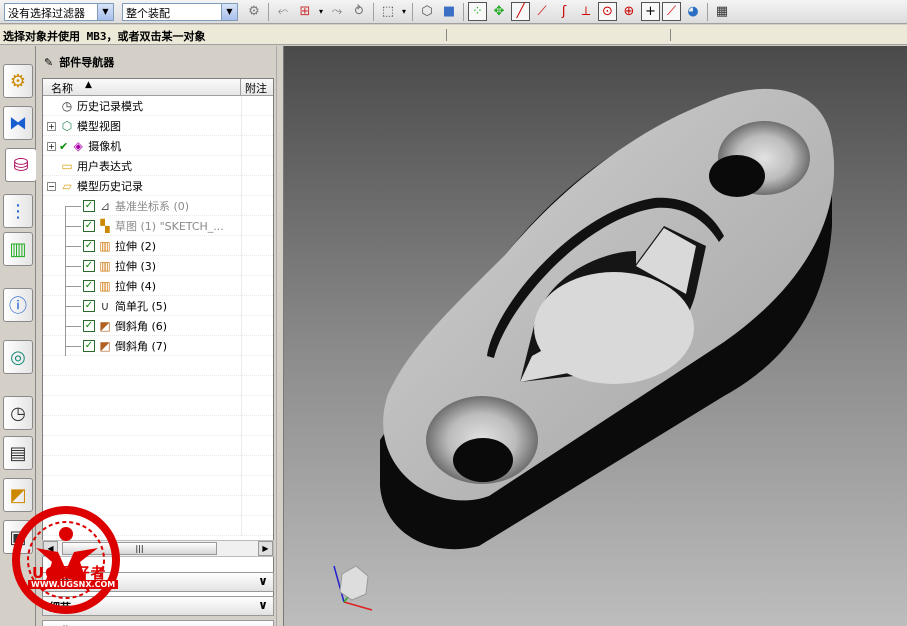 The image size is (907, 626). Describe the element at coordinates (48, 62) in the screenshot. I see `pin-icon: ✎` at that location.